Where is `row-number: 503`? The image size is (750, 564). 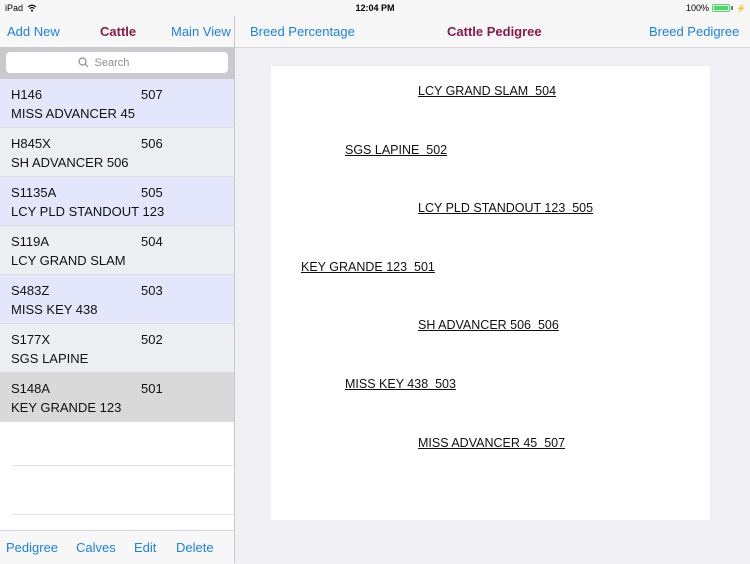 row-number: 503 is located at coordinates (152, 290).